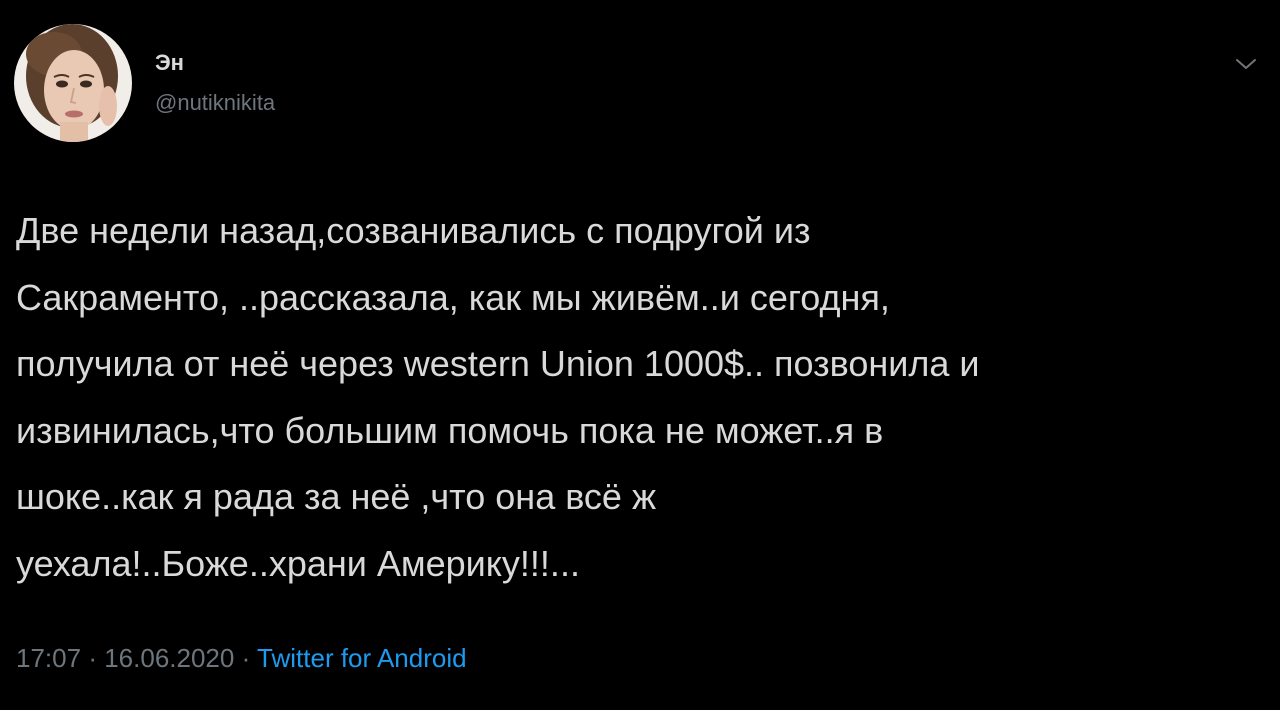 This screenshot has width=1280, height=710. I want to click on tweet-metadata: 17:07 · 16.06.2020 · Twitter for Android, so click(241, 658).